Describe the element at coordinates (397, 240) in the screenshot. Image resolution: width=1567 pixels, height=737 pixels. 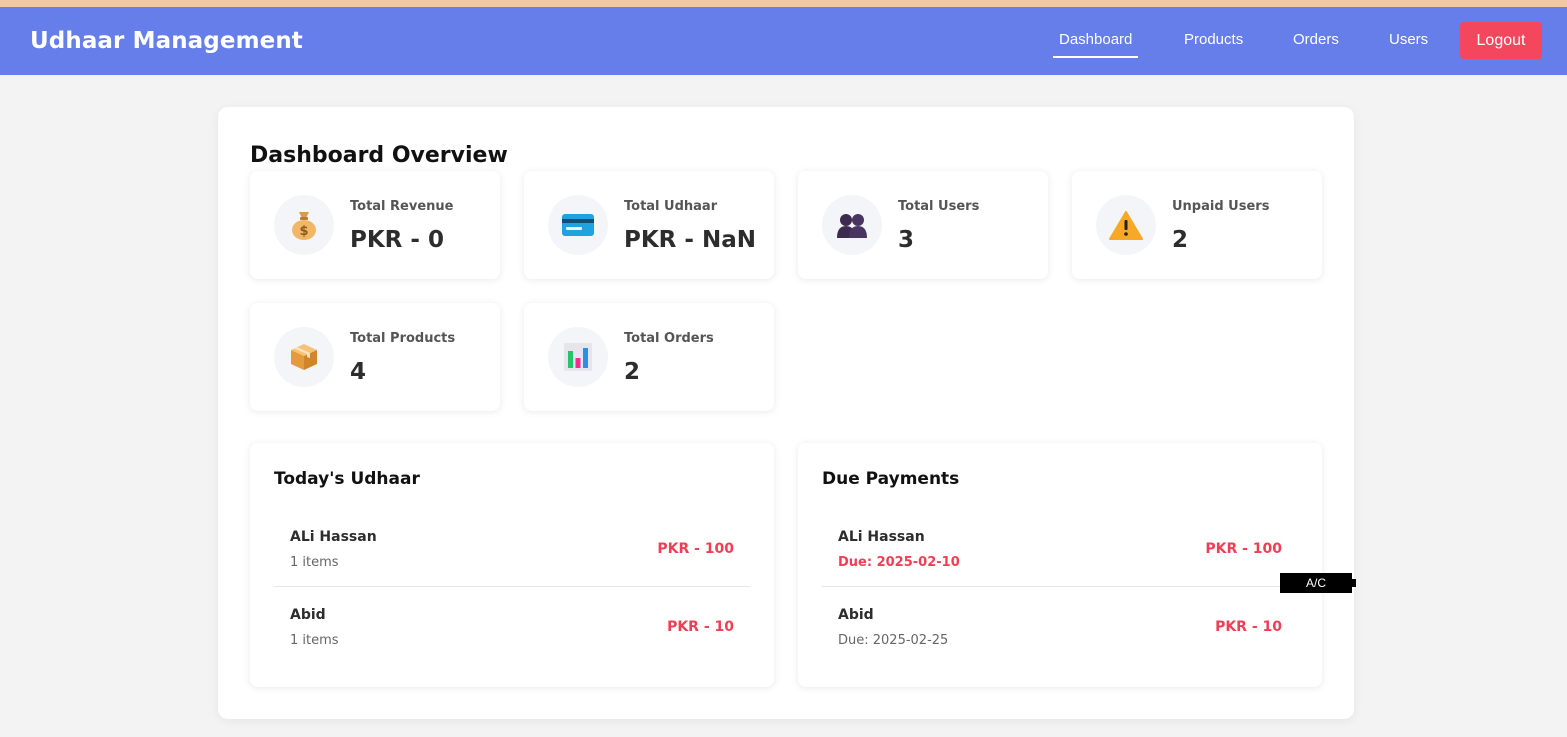
I see `stat-value: PKR - 0` at that location.